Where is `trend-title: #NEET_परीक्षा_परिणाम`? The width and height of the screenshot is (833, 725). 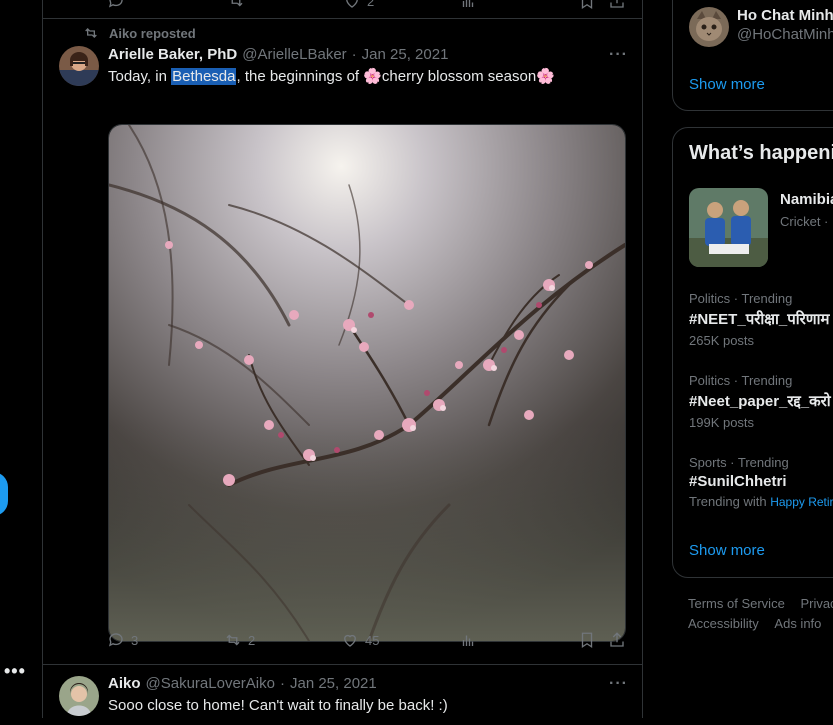
trend-title: #NEET_परीक्षा_परिणाम is located at coordinates (759, 319).